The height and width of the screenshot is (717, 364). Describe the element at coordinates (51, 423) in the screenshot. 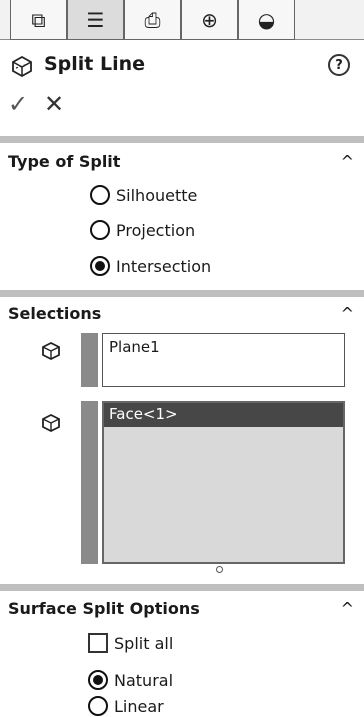

I see `face-selection-icon` at that location.